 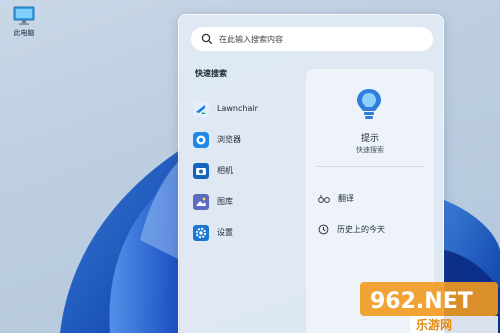 I want to click on app-item-settings: 设置, so click(x=248, y=232).